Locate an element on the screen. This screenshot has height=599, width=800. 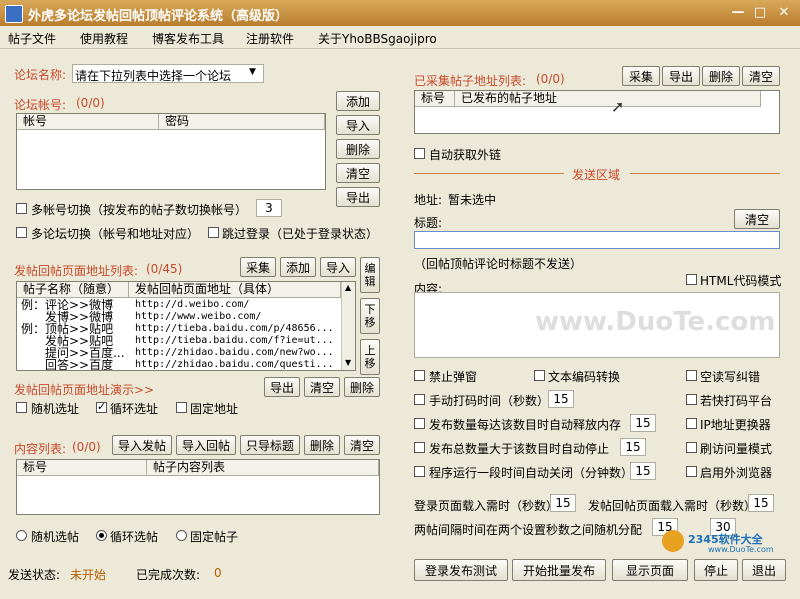
menu-about: 关于YhoBBSgaojipro is located at coordinates (377, 38).